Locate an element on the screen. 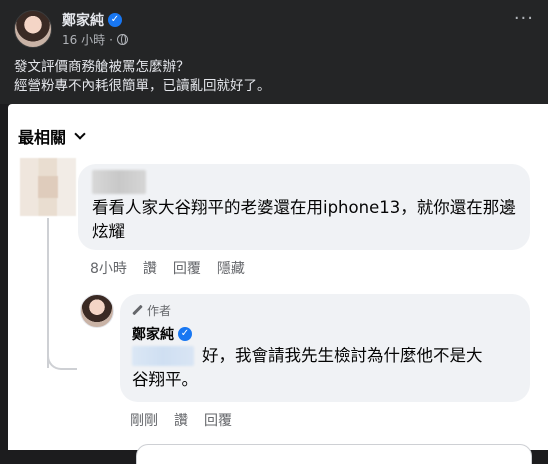 The width and height of the screenshot is (548, 464). mention-blurred is located at coordinates (163, 356).